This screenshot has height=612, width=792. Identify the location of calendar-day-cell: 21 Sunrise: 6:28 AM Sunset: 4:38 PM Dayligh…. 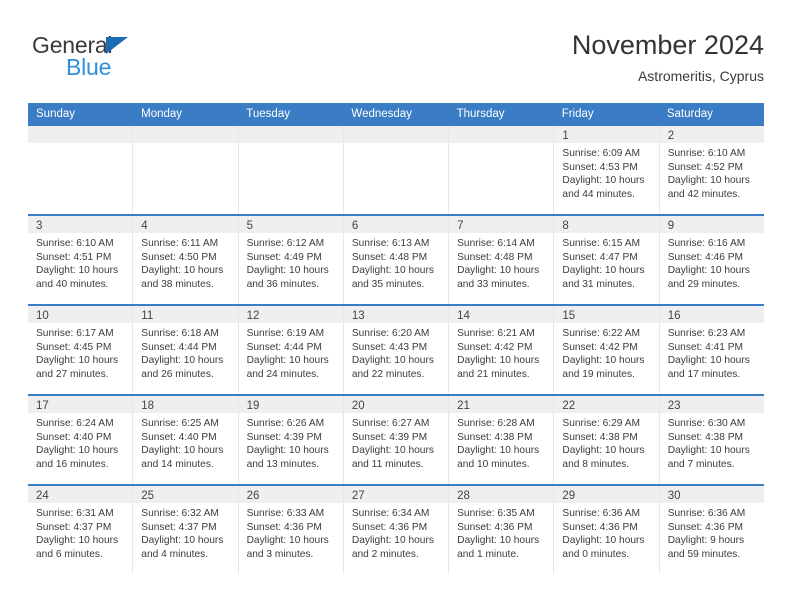
(502, 440).